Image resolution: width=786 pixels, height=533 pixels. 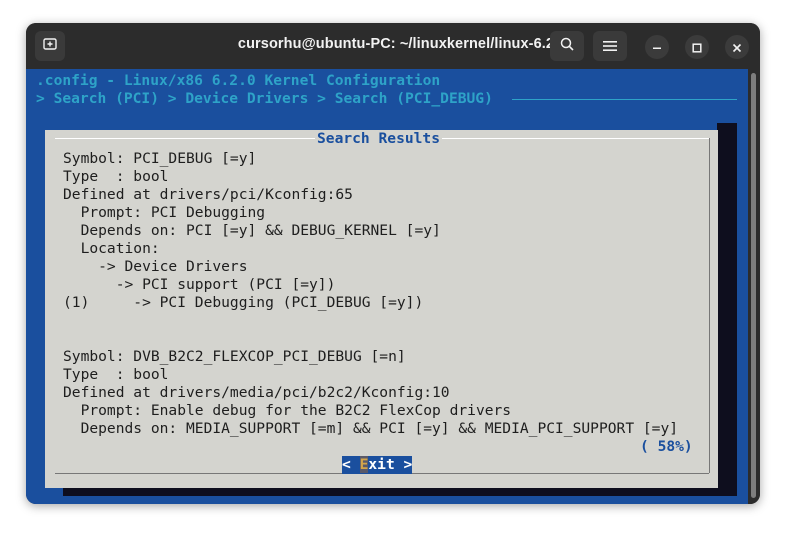 I want to click on minimize-button, so click(x=657, y=47).